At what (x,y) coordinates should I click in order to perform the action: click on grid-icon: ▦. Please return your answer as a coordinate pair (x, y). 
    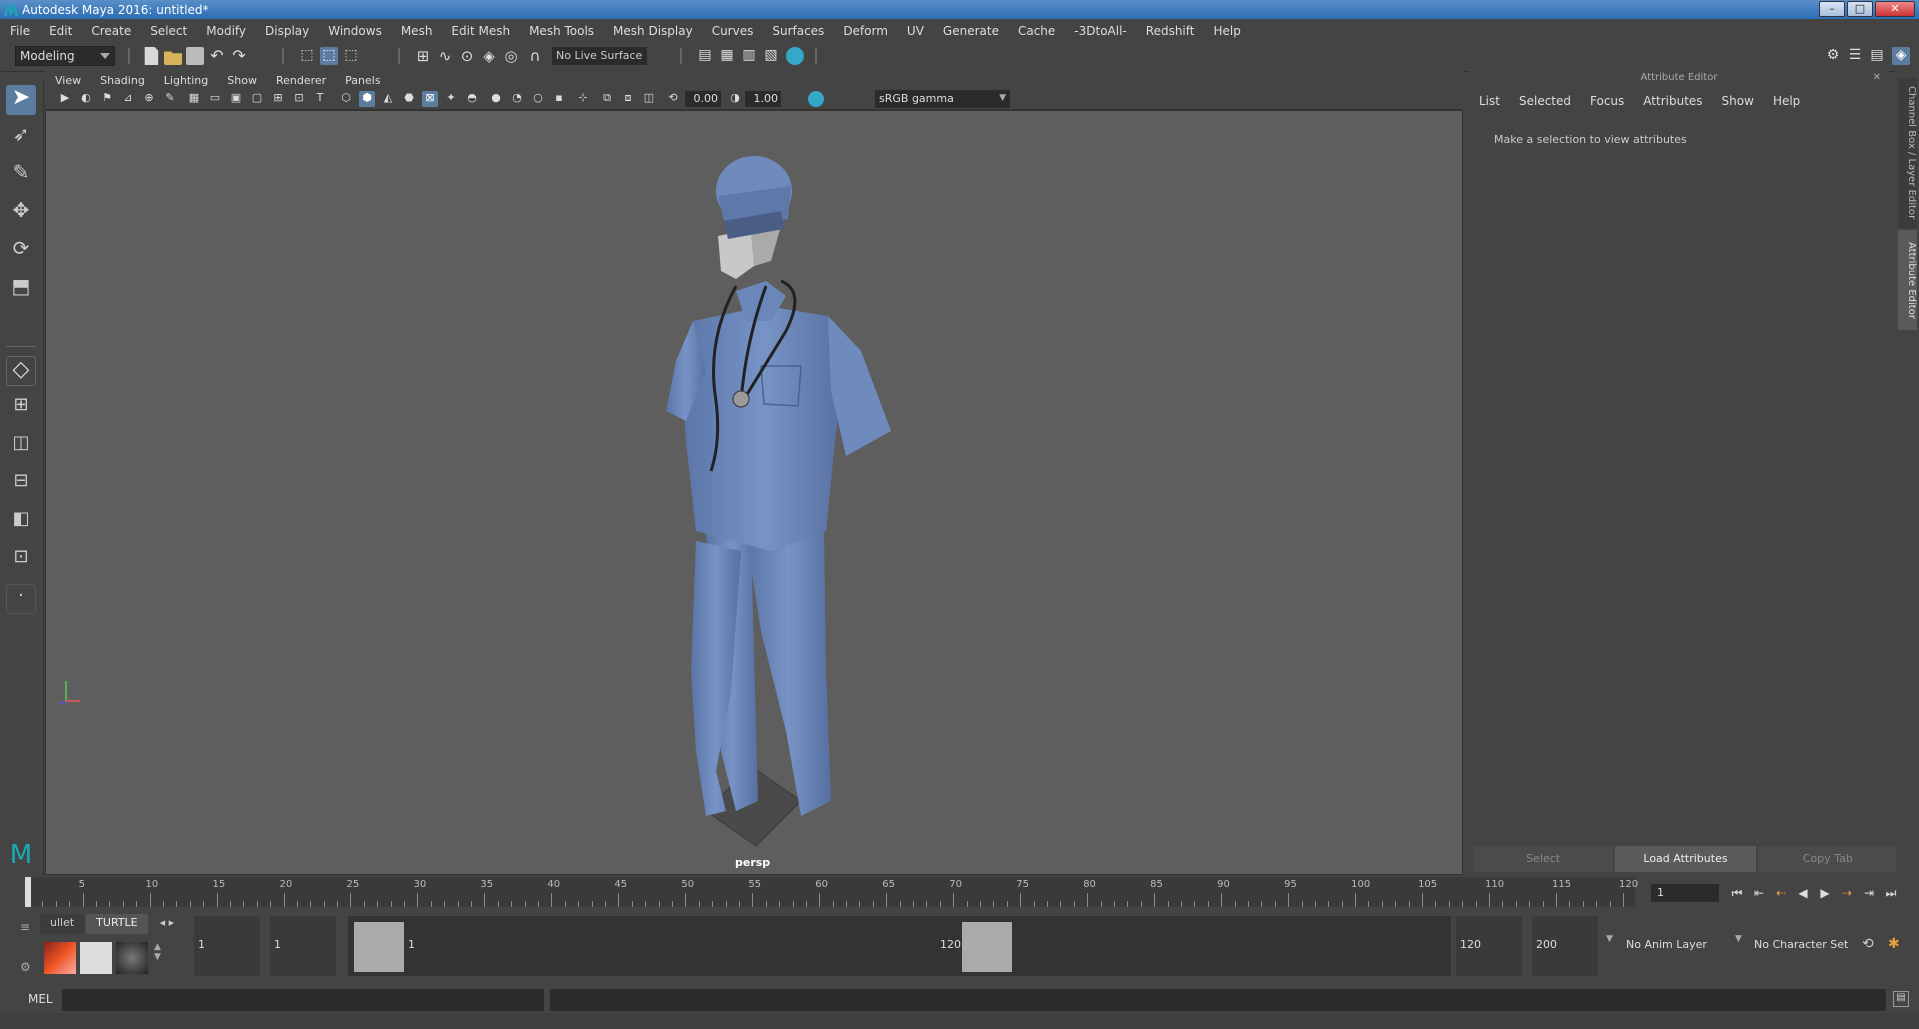
    Looking at the image, I should click on (194, 99).